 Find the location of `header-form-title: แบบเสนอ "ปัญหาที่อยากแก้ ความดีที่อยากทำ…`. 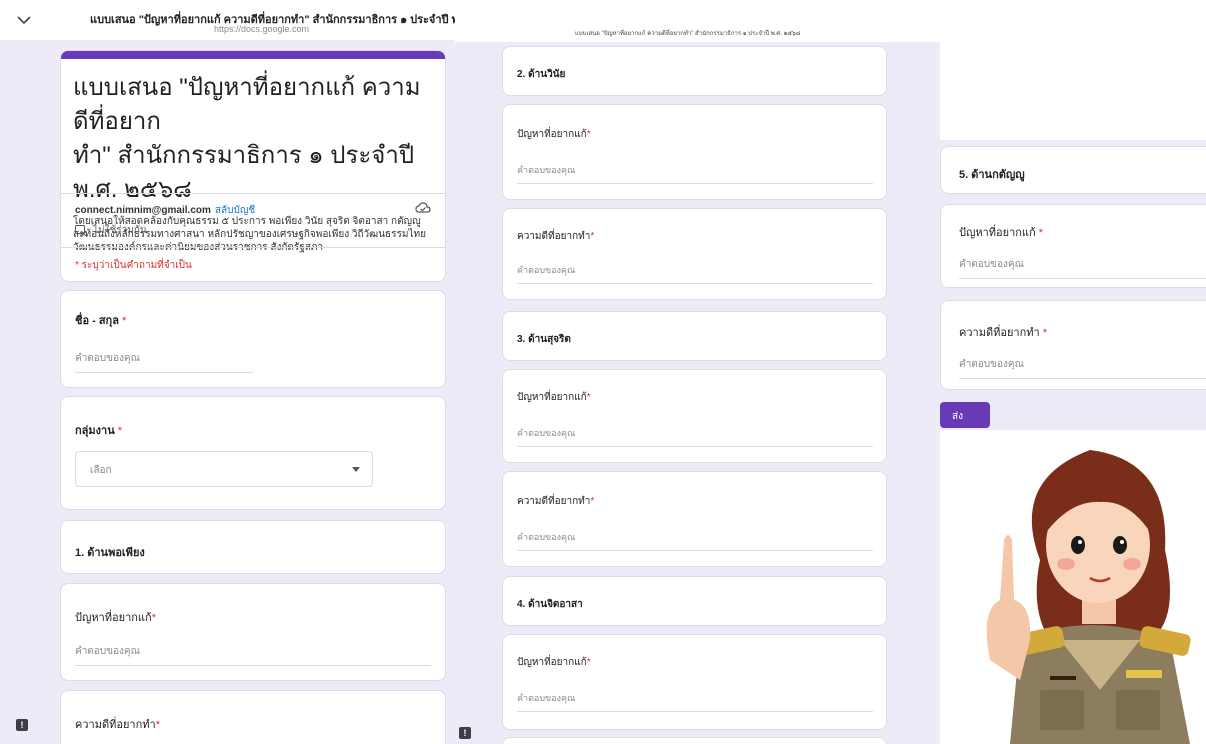

header-form-title: แบบเสนอ "ปัญหาที่อยากแก้ ความดีที่อยากทำ… is located at coordinates (688, 34).